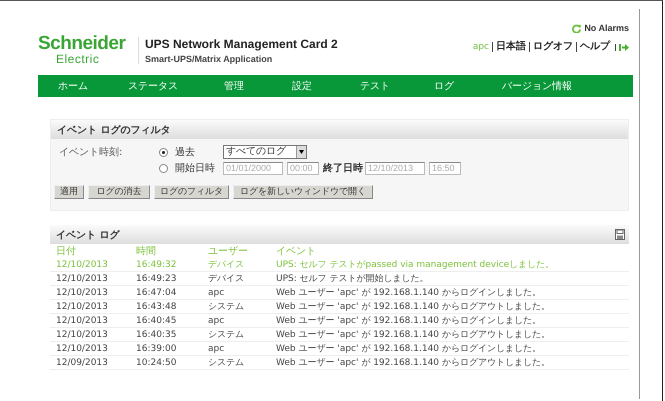 This screenshot has height=401, width=665. I want to click on field-label: イベント時刻:, so click(91, 153).